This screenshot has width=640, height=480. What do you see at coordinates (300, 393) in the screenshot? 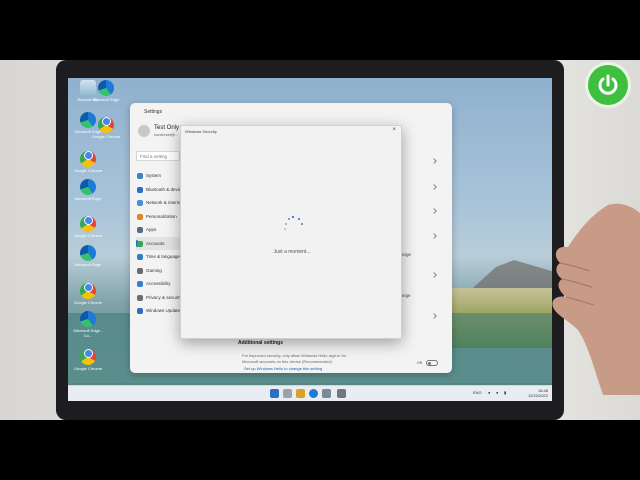
I see `file-explorer-icon` at bounding box center [300, 393].